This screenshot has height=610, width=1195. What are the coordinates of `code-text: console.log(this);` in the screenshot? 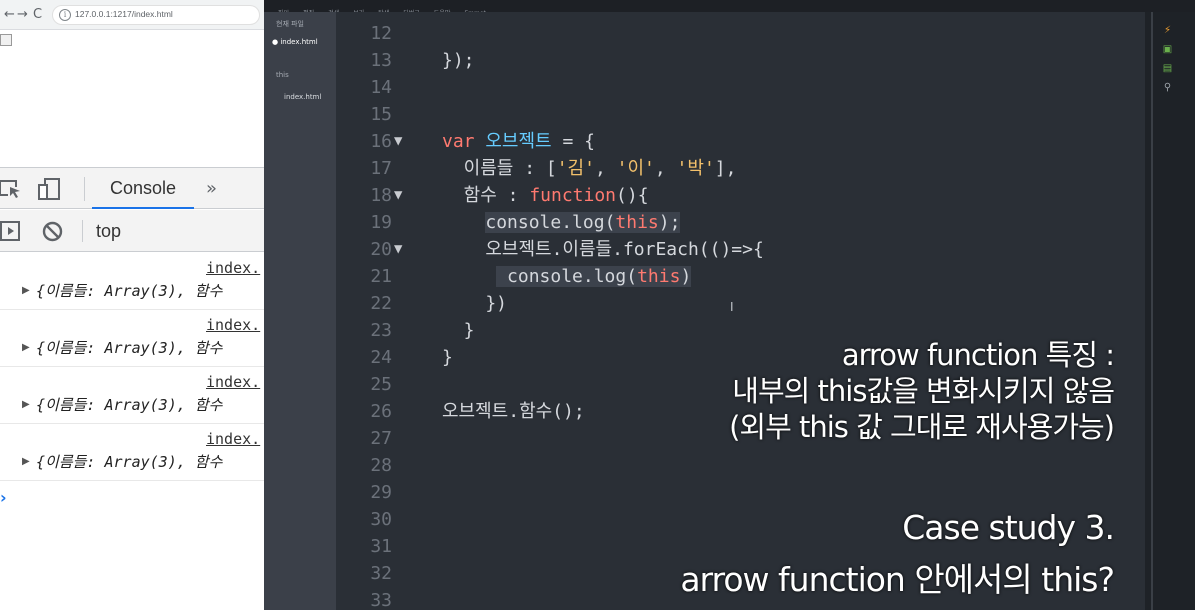 It's located at (561, 222).